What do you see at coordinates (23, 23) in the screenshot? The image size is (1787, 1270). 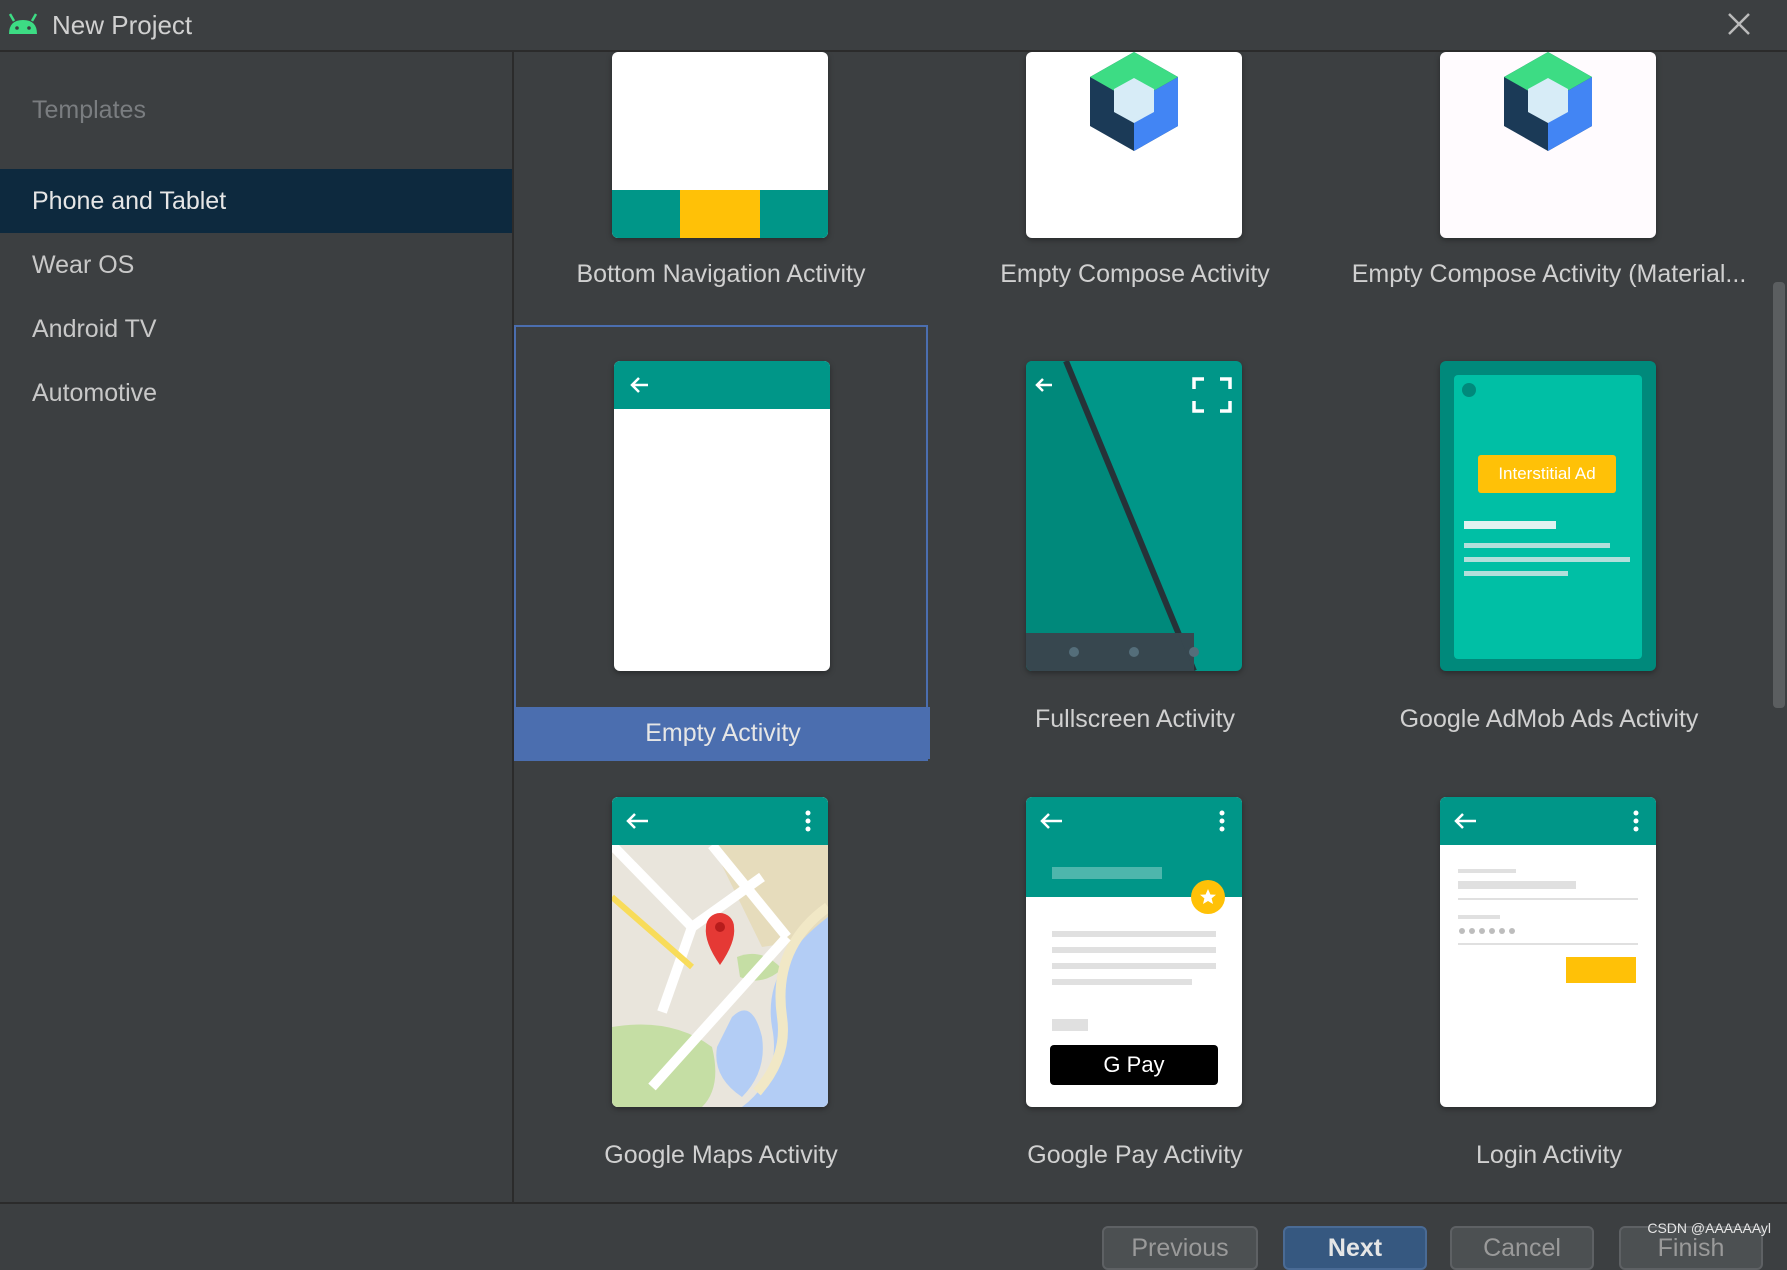 I see `android-icon` at bounding box center [23, 23].